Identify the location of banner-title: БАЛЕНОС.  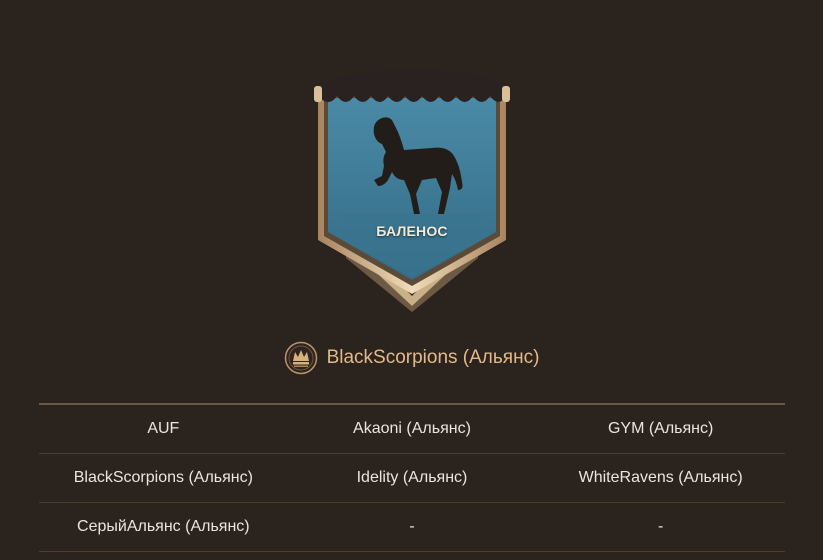
(412, 231).